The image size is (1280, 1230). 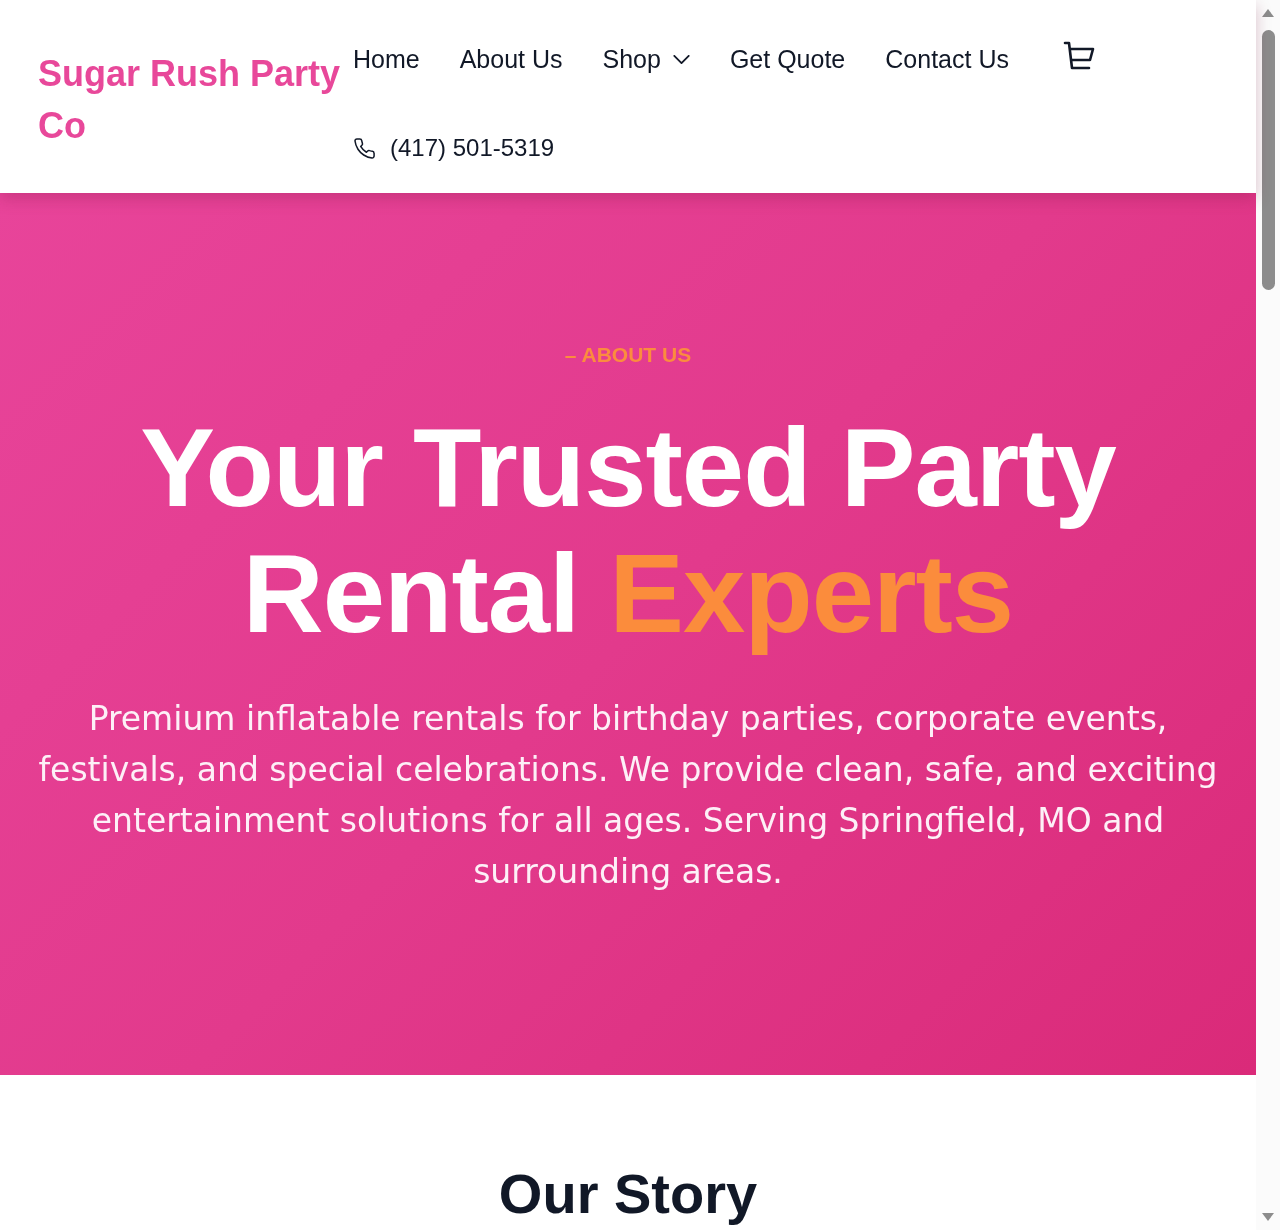 I want to click on phone-icon, so click(x=364, y=148).